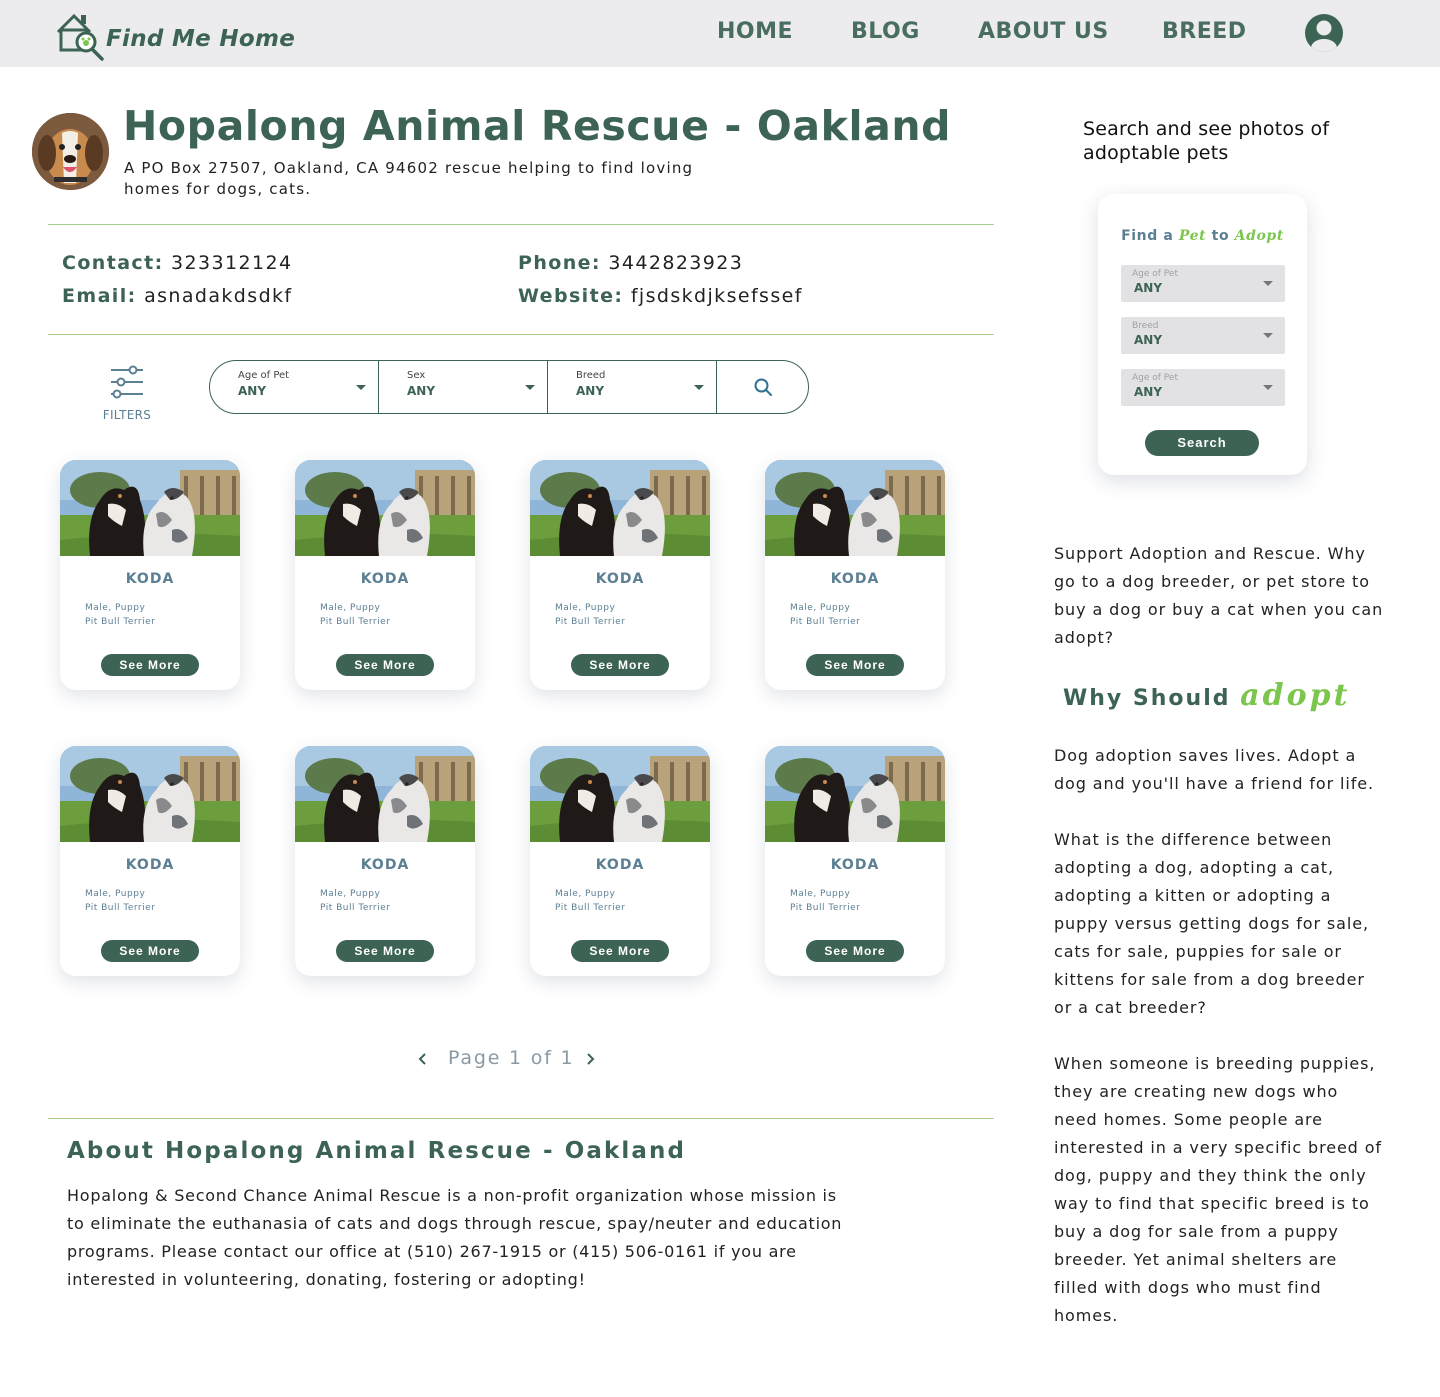 This screenshot has width=1440, height=1397. What do you see at coordinates (1145, 326) in the screenshot?
I see `dropdown-label: Breed` at bounding box center [1145, 326].